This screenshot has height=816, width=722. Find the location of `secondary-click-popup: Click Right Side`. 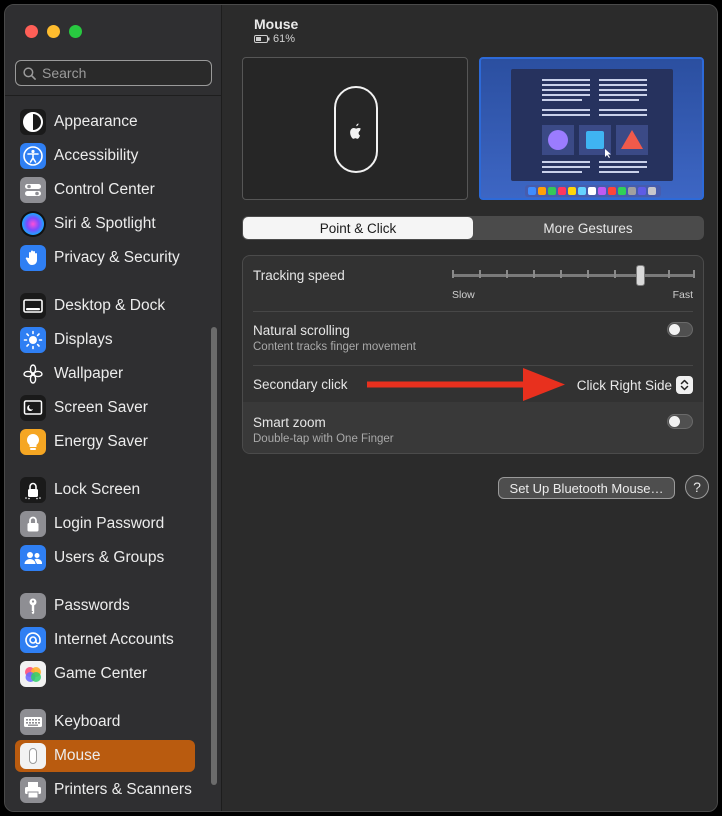

secondary-click-popup: Click Right Side is located at coordinates (635, 385).